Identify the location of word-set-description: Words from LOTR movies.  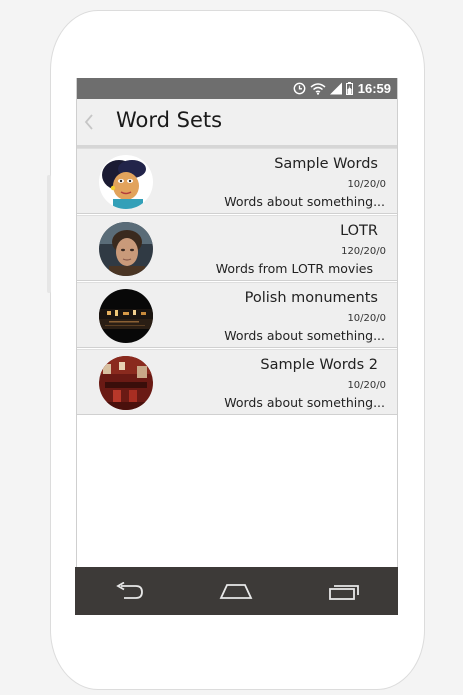
(294, 268).